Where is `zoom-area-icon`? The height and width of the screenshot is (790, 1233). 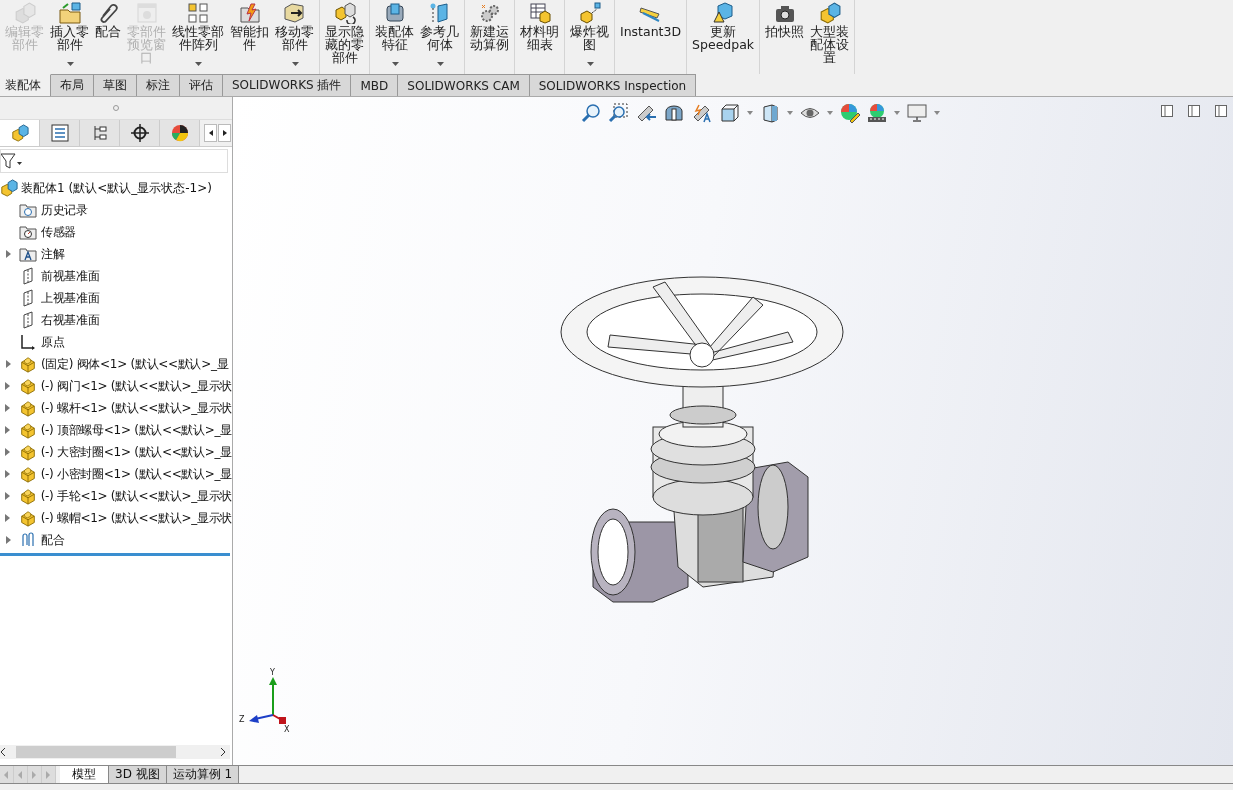 zoom-area-icon is located at coordinates (618, 113).